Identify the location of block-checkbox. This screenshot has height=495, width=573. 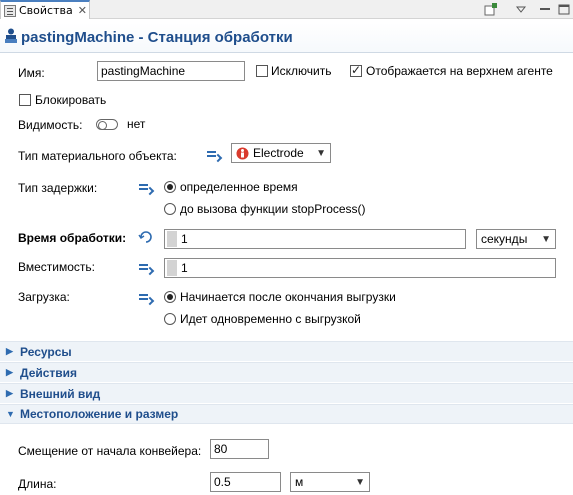
(25, 100).